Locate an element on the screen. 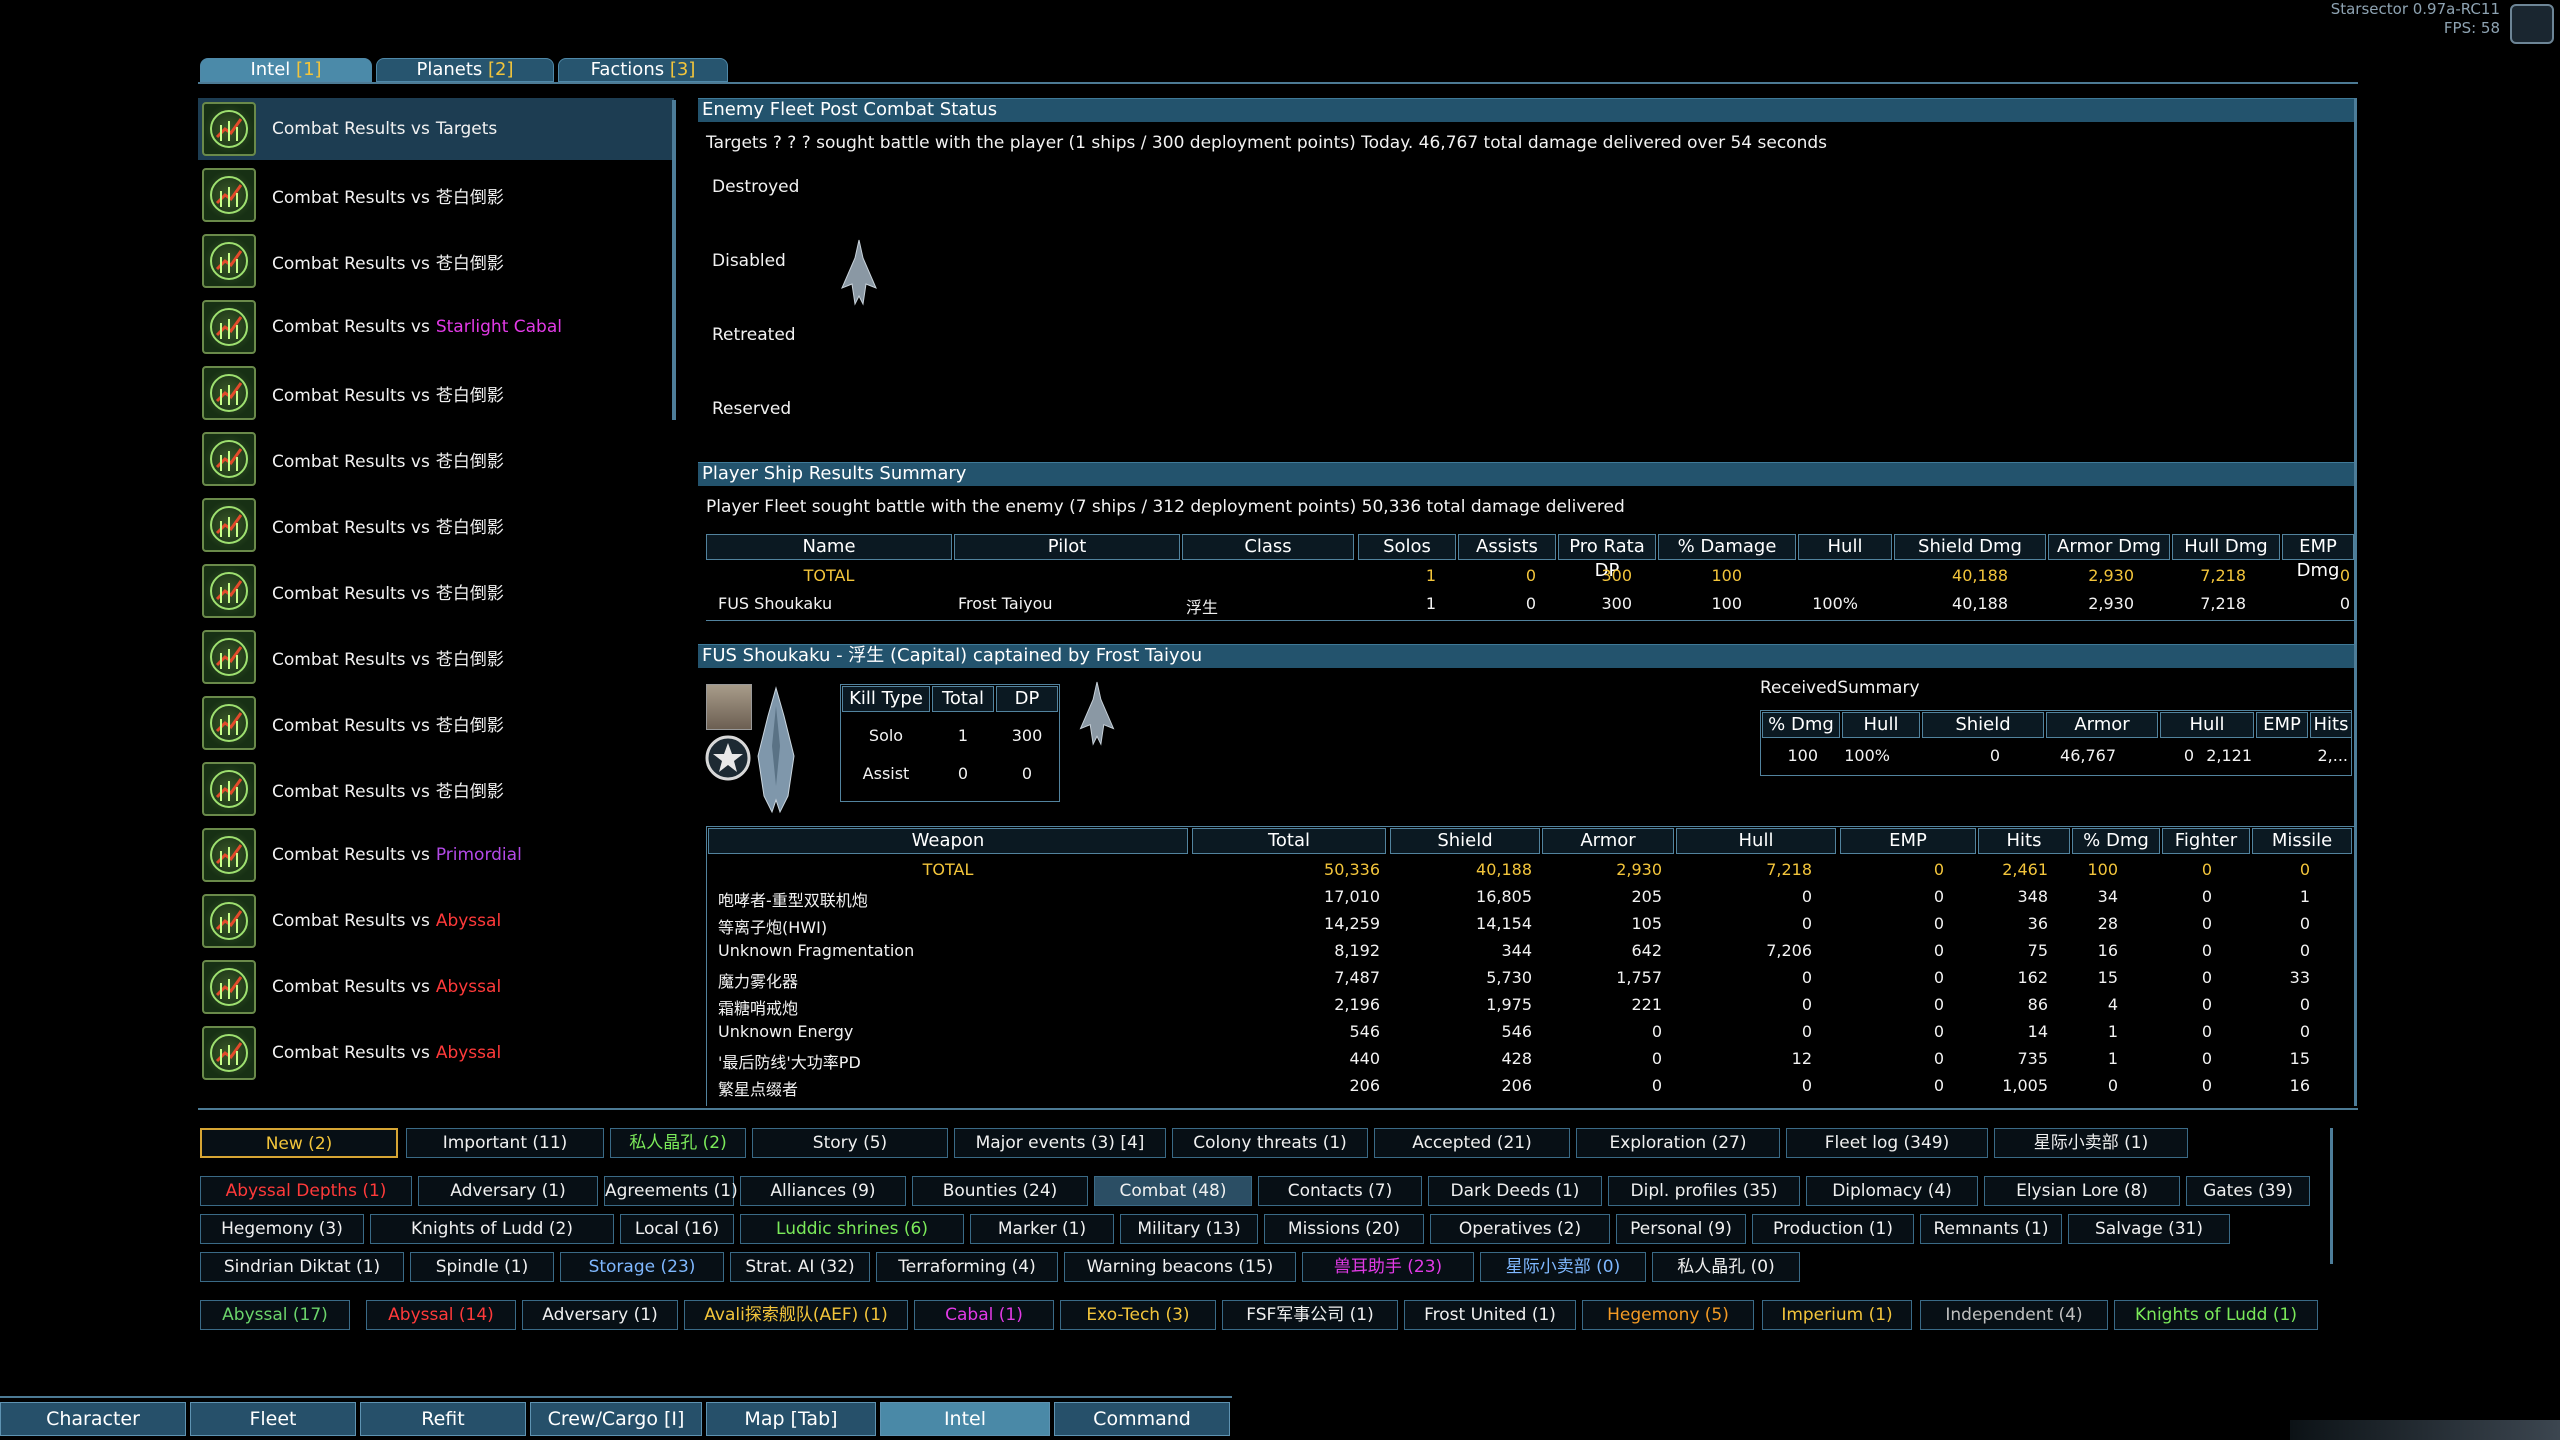  intel-filter-button: Combat (48) is located at coordinates (1173, 1191).